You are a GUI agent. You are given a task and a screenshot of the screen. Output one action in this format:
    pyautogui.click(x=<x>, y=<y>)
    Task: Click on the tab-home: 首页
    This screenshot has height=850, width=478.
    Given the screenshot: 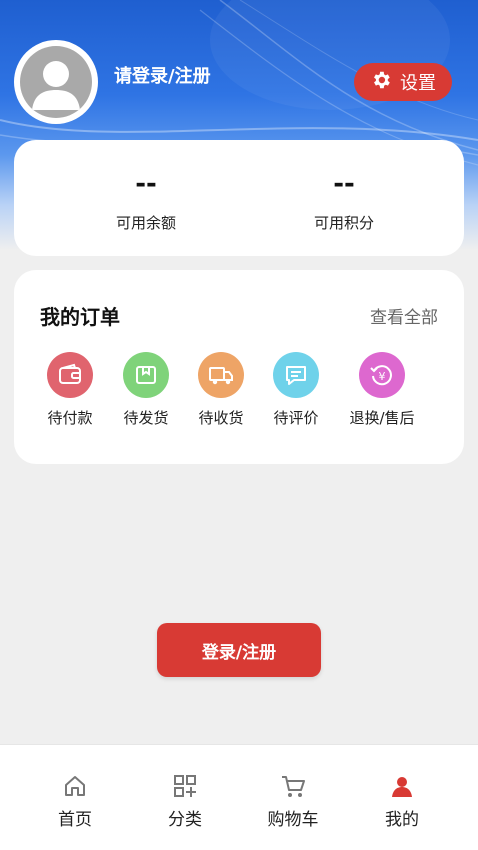 What is the action you would take?
    pyautogui.click(x=75, y=800)
    